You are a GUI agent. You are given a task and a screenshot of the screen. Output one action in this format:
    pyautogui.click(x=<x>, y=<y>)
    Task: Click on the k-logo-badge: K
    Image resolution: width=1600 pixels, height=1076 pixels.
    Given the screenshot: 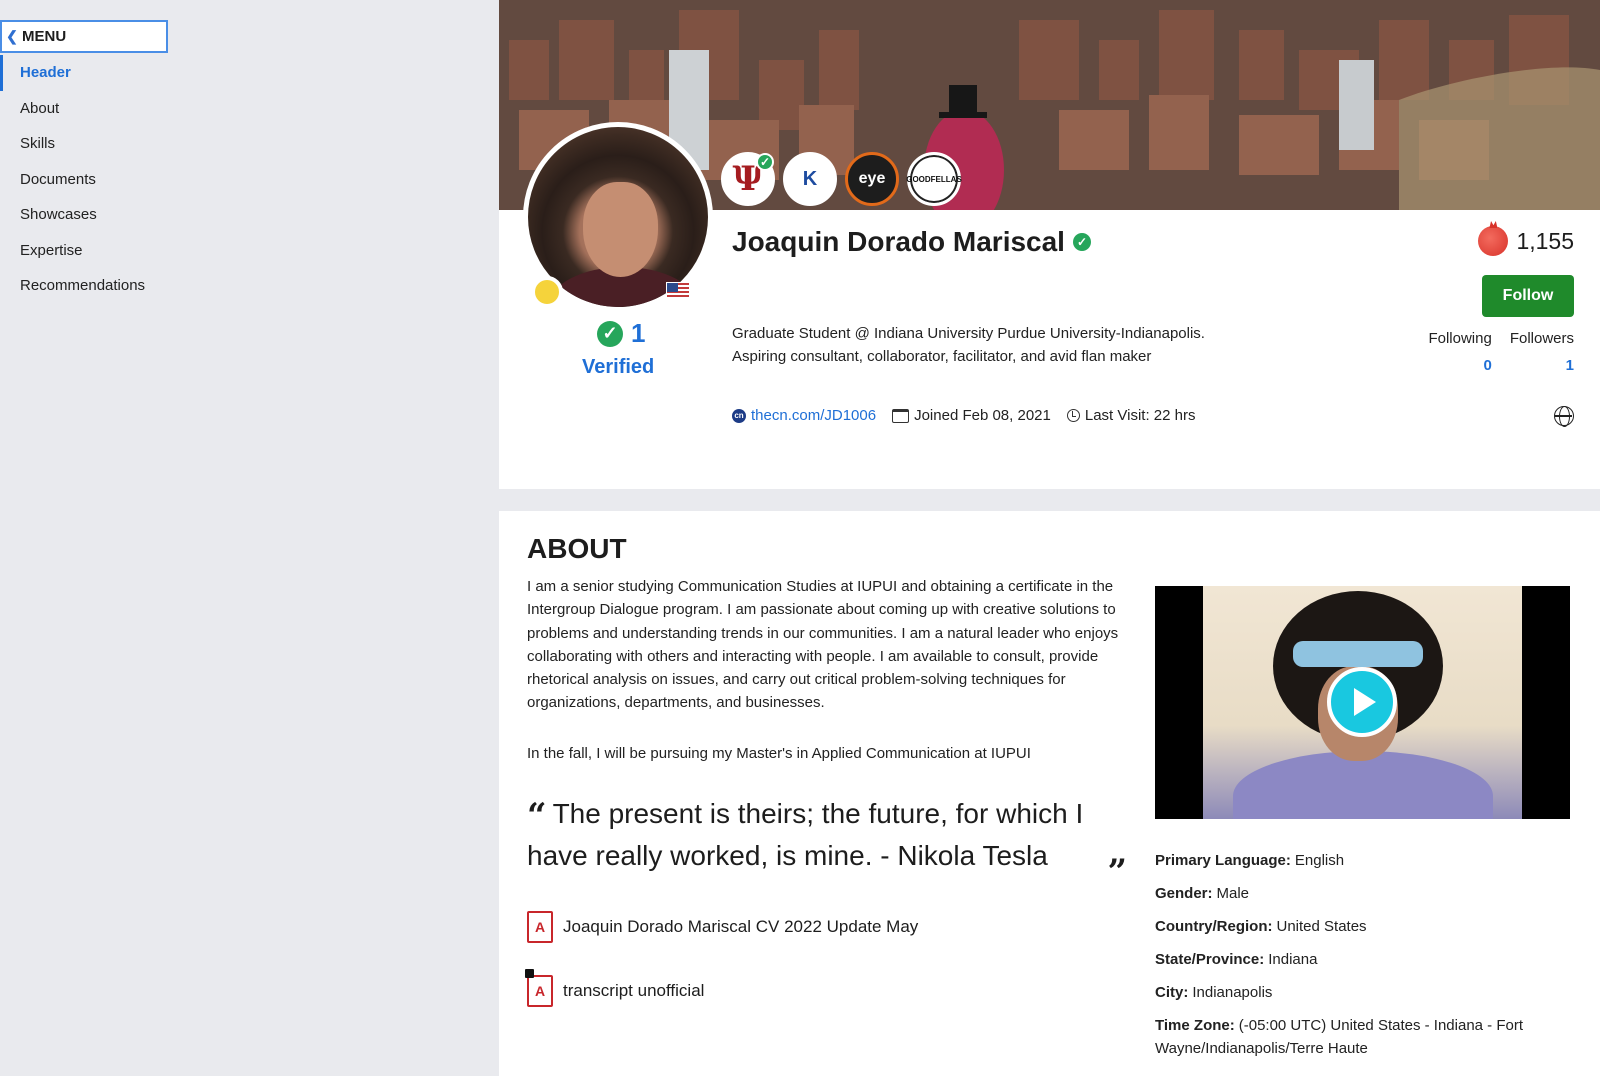 What is the action you would take?
    pyautogui.click(x=810, y=179)
    